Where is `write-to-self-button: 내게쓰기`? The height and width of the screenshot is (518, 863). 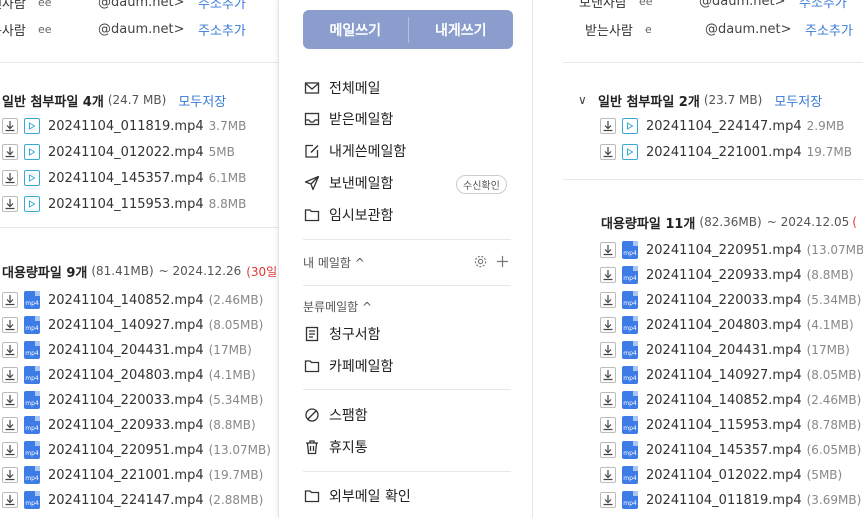 write-to-self-button: 내게쓰기 is located at coordinates (461, 30).